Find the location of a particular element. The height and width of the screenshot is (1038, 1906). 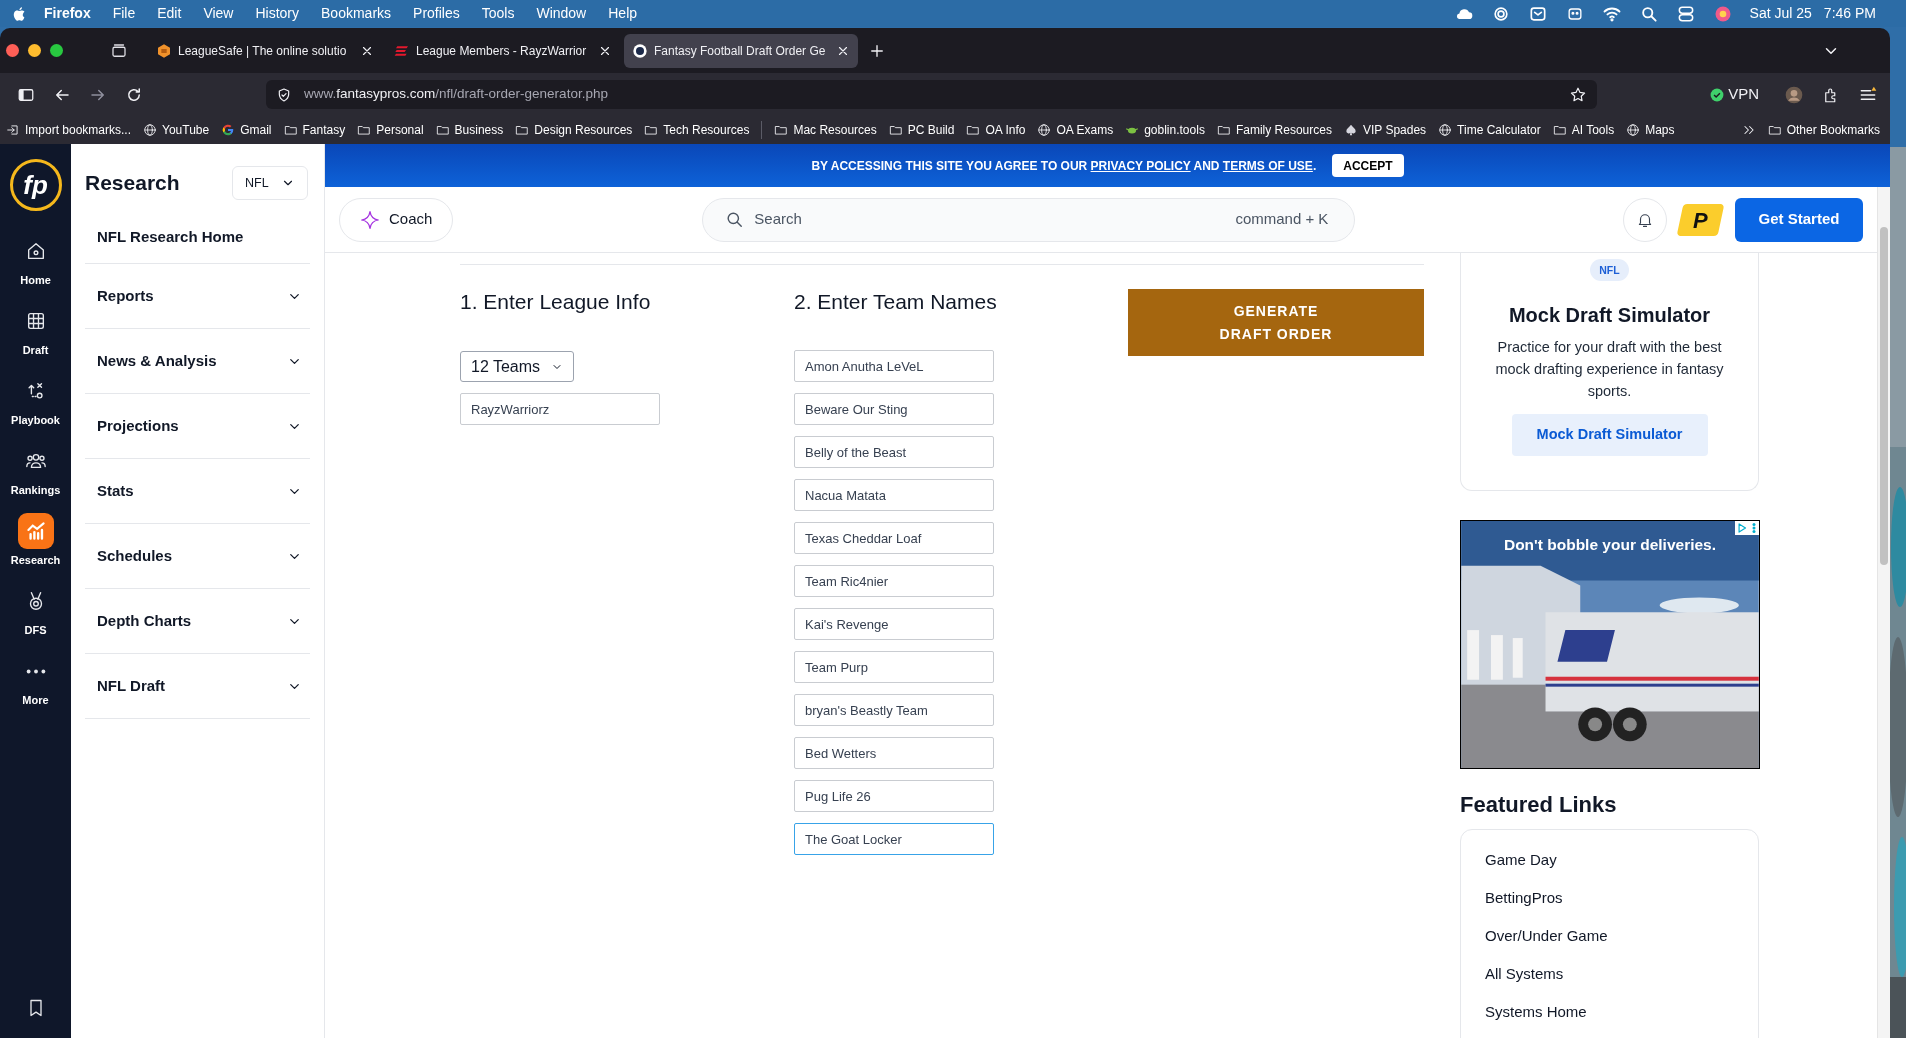

featured-link: BettingPros is located at coordinates (1609, 898).